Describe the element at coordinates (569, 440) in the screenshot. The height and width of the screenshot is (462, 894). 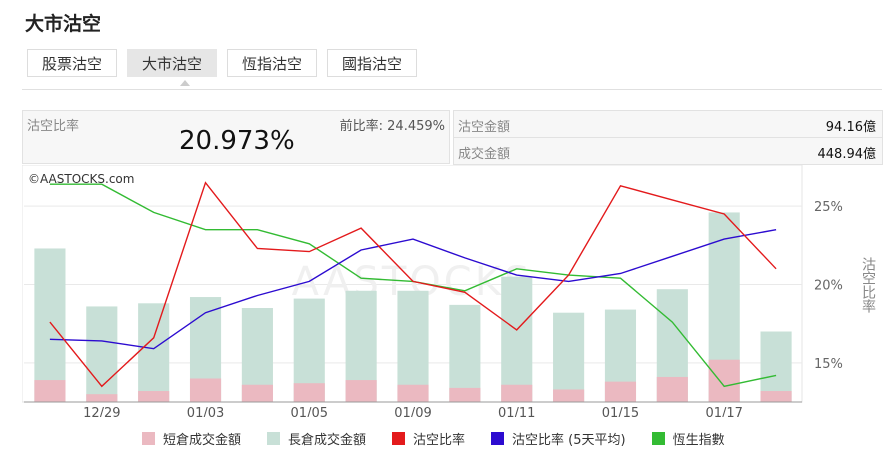
I see `legend-label-ratio-avg: 沽空比率 (5天平均)` at that location.